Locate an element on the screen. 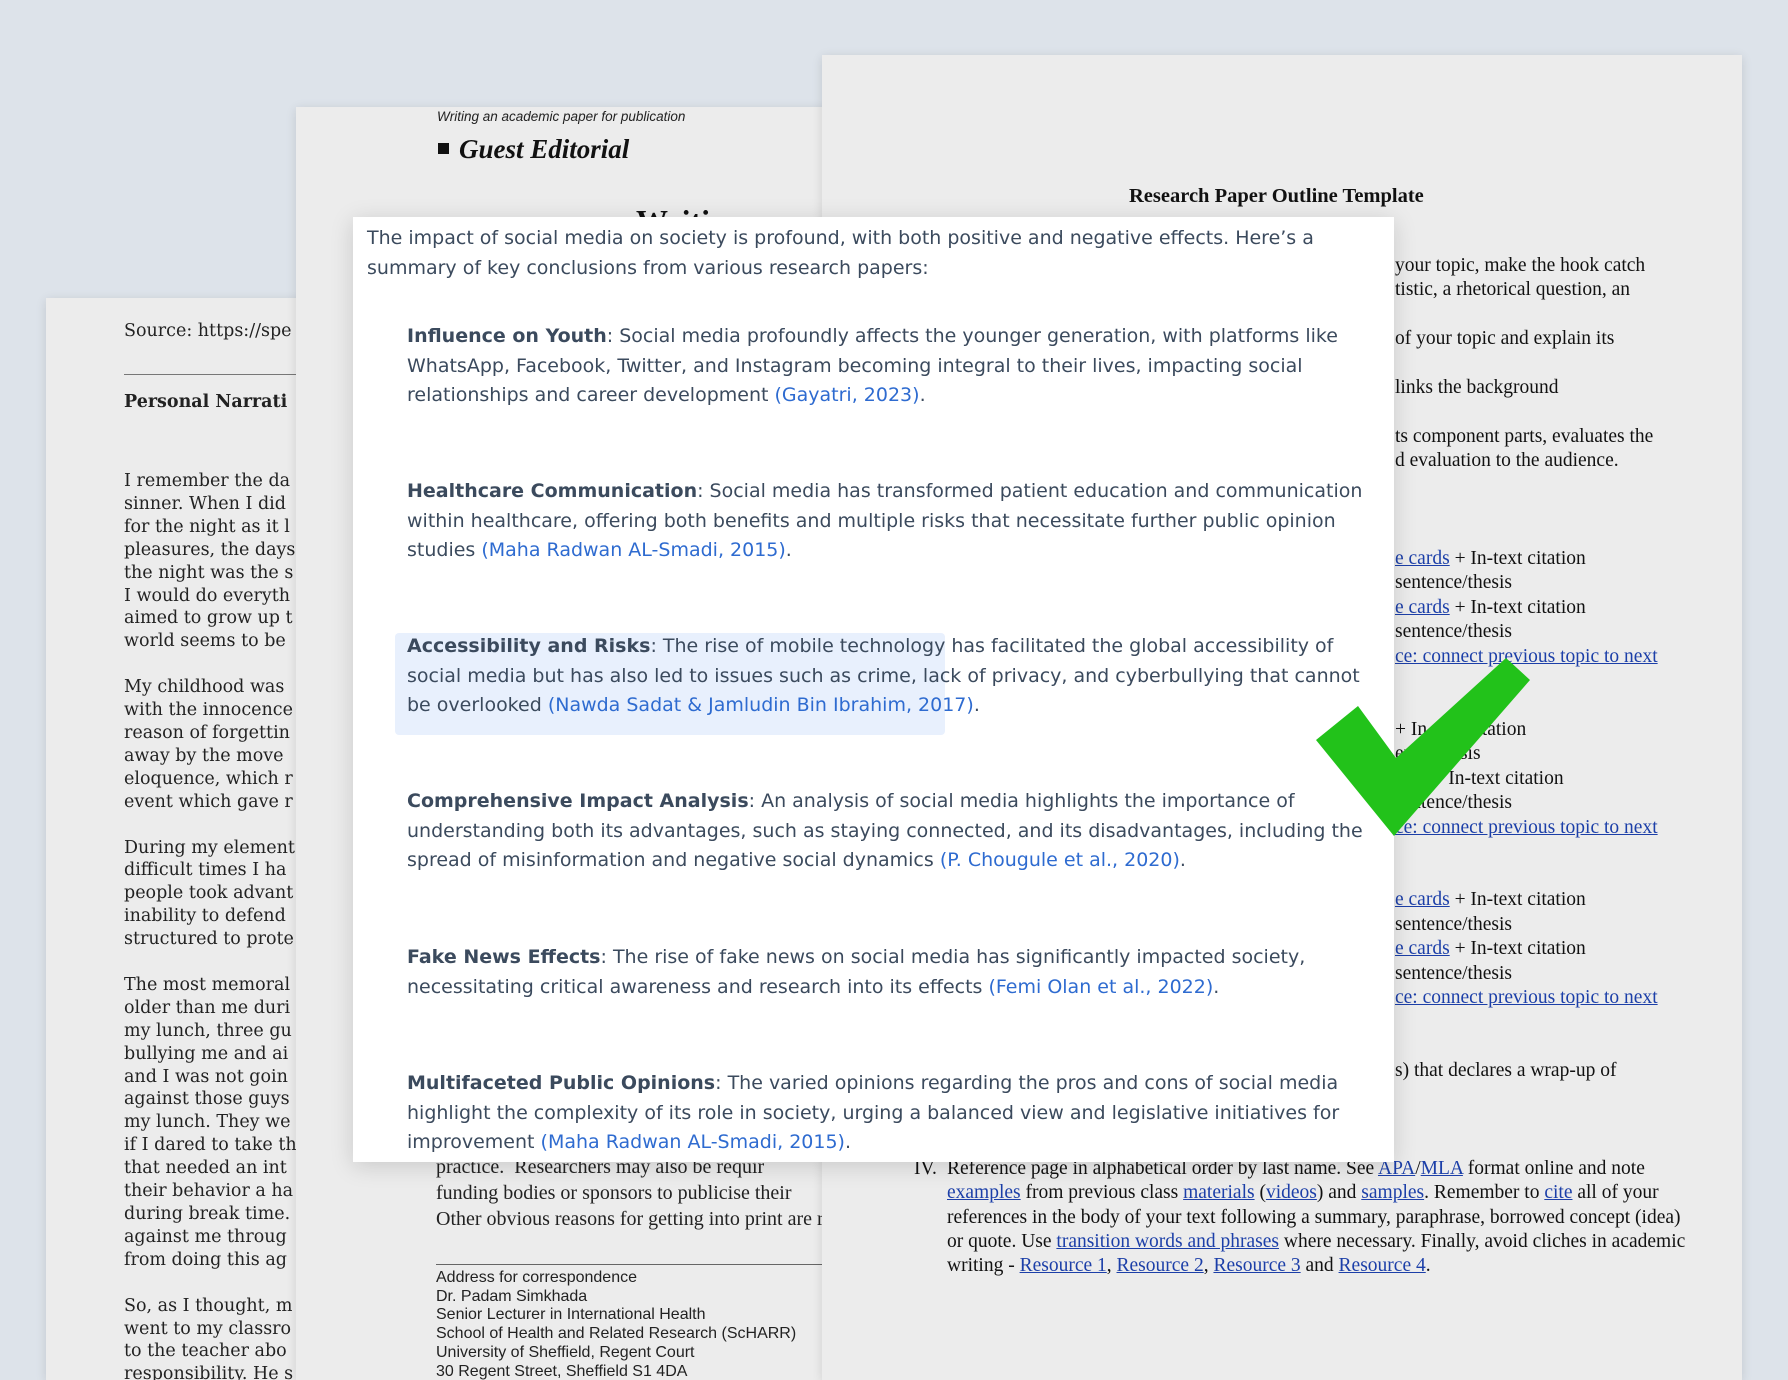 The height and width of the screenshot is (1380, 1788). conclusion-fragment: s) that declares a wrap-up of is located at coordinates (1506, 1070).